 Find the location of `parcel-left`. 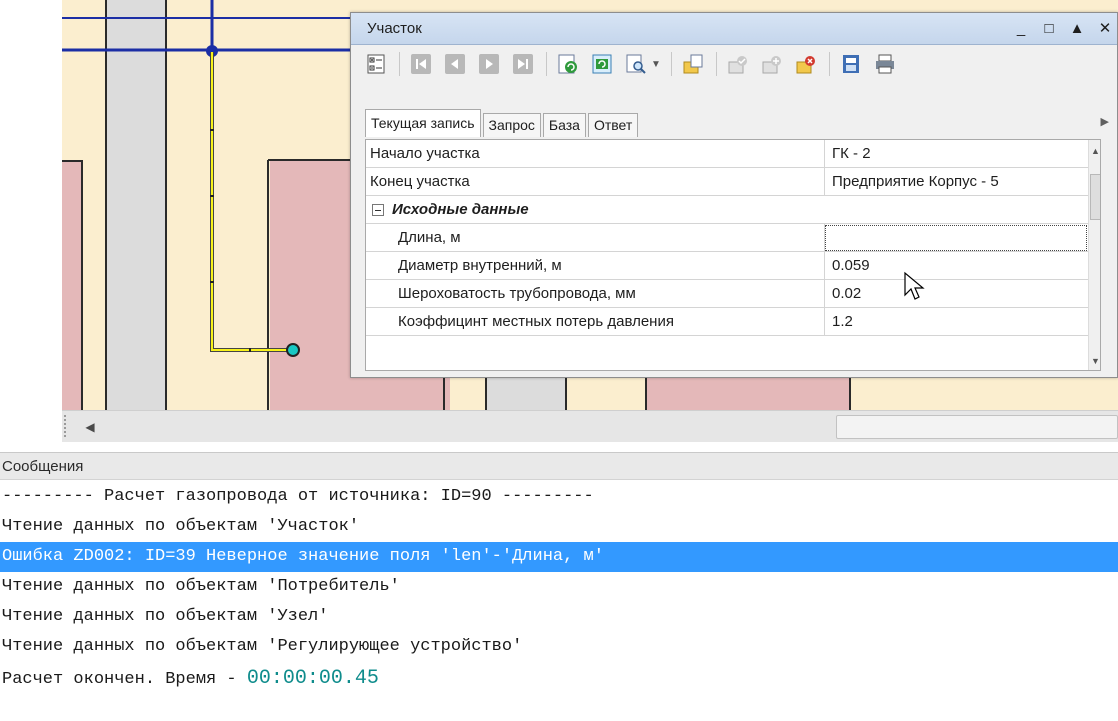

parcel-left is located at coordinates (72, 286).